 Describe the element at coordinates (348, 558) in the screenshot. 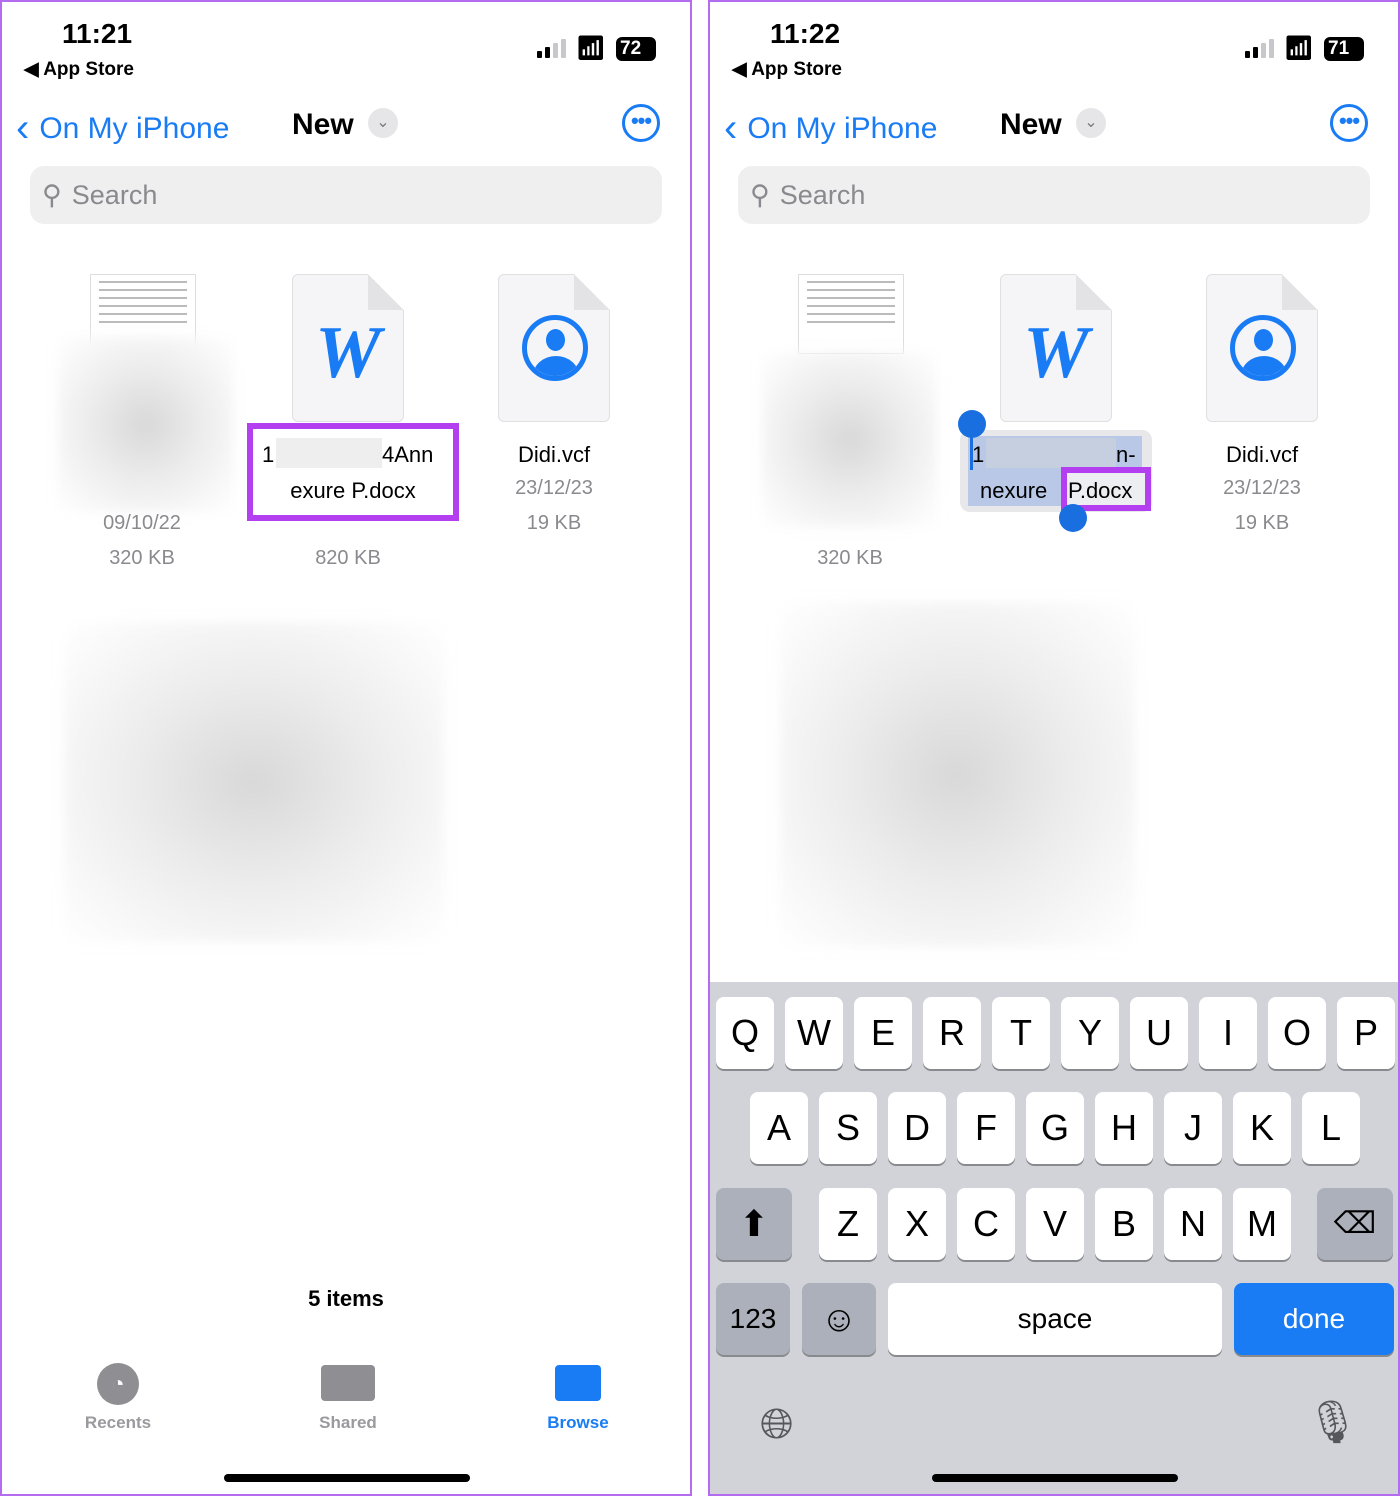

I see `file-size: 820 KB` at that location.